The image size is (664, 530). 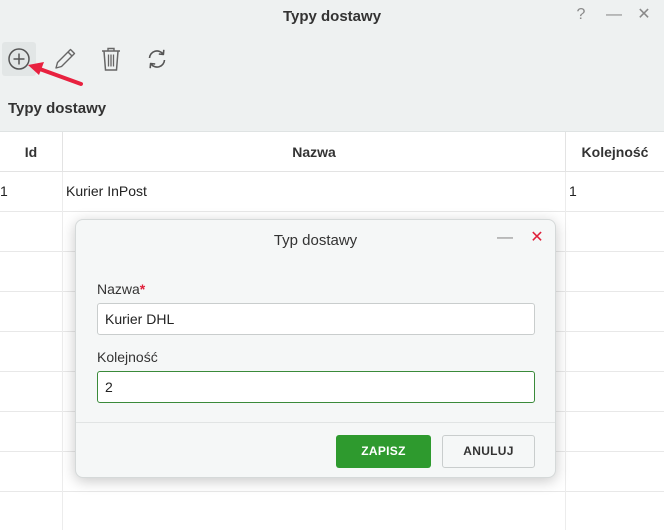 What do you see at coordinates (383, 451) in the screenshot?
I see `save-button: ZAPISZ` at bounding box center [383, 451].